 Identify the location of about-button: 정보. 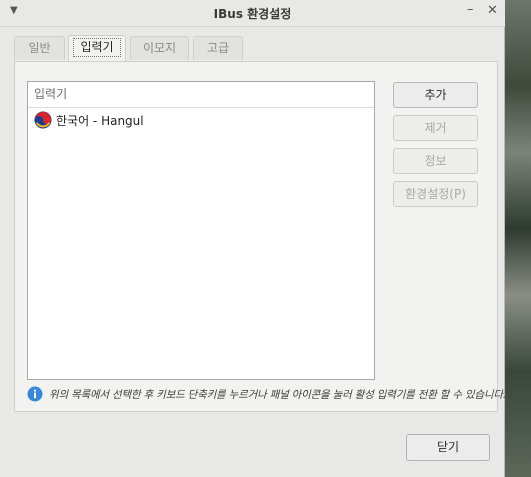
(435, 161).